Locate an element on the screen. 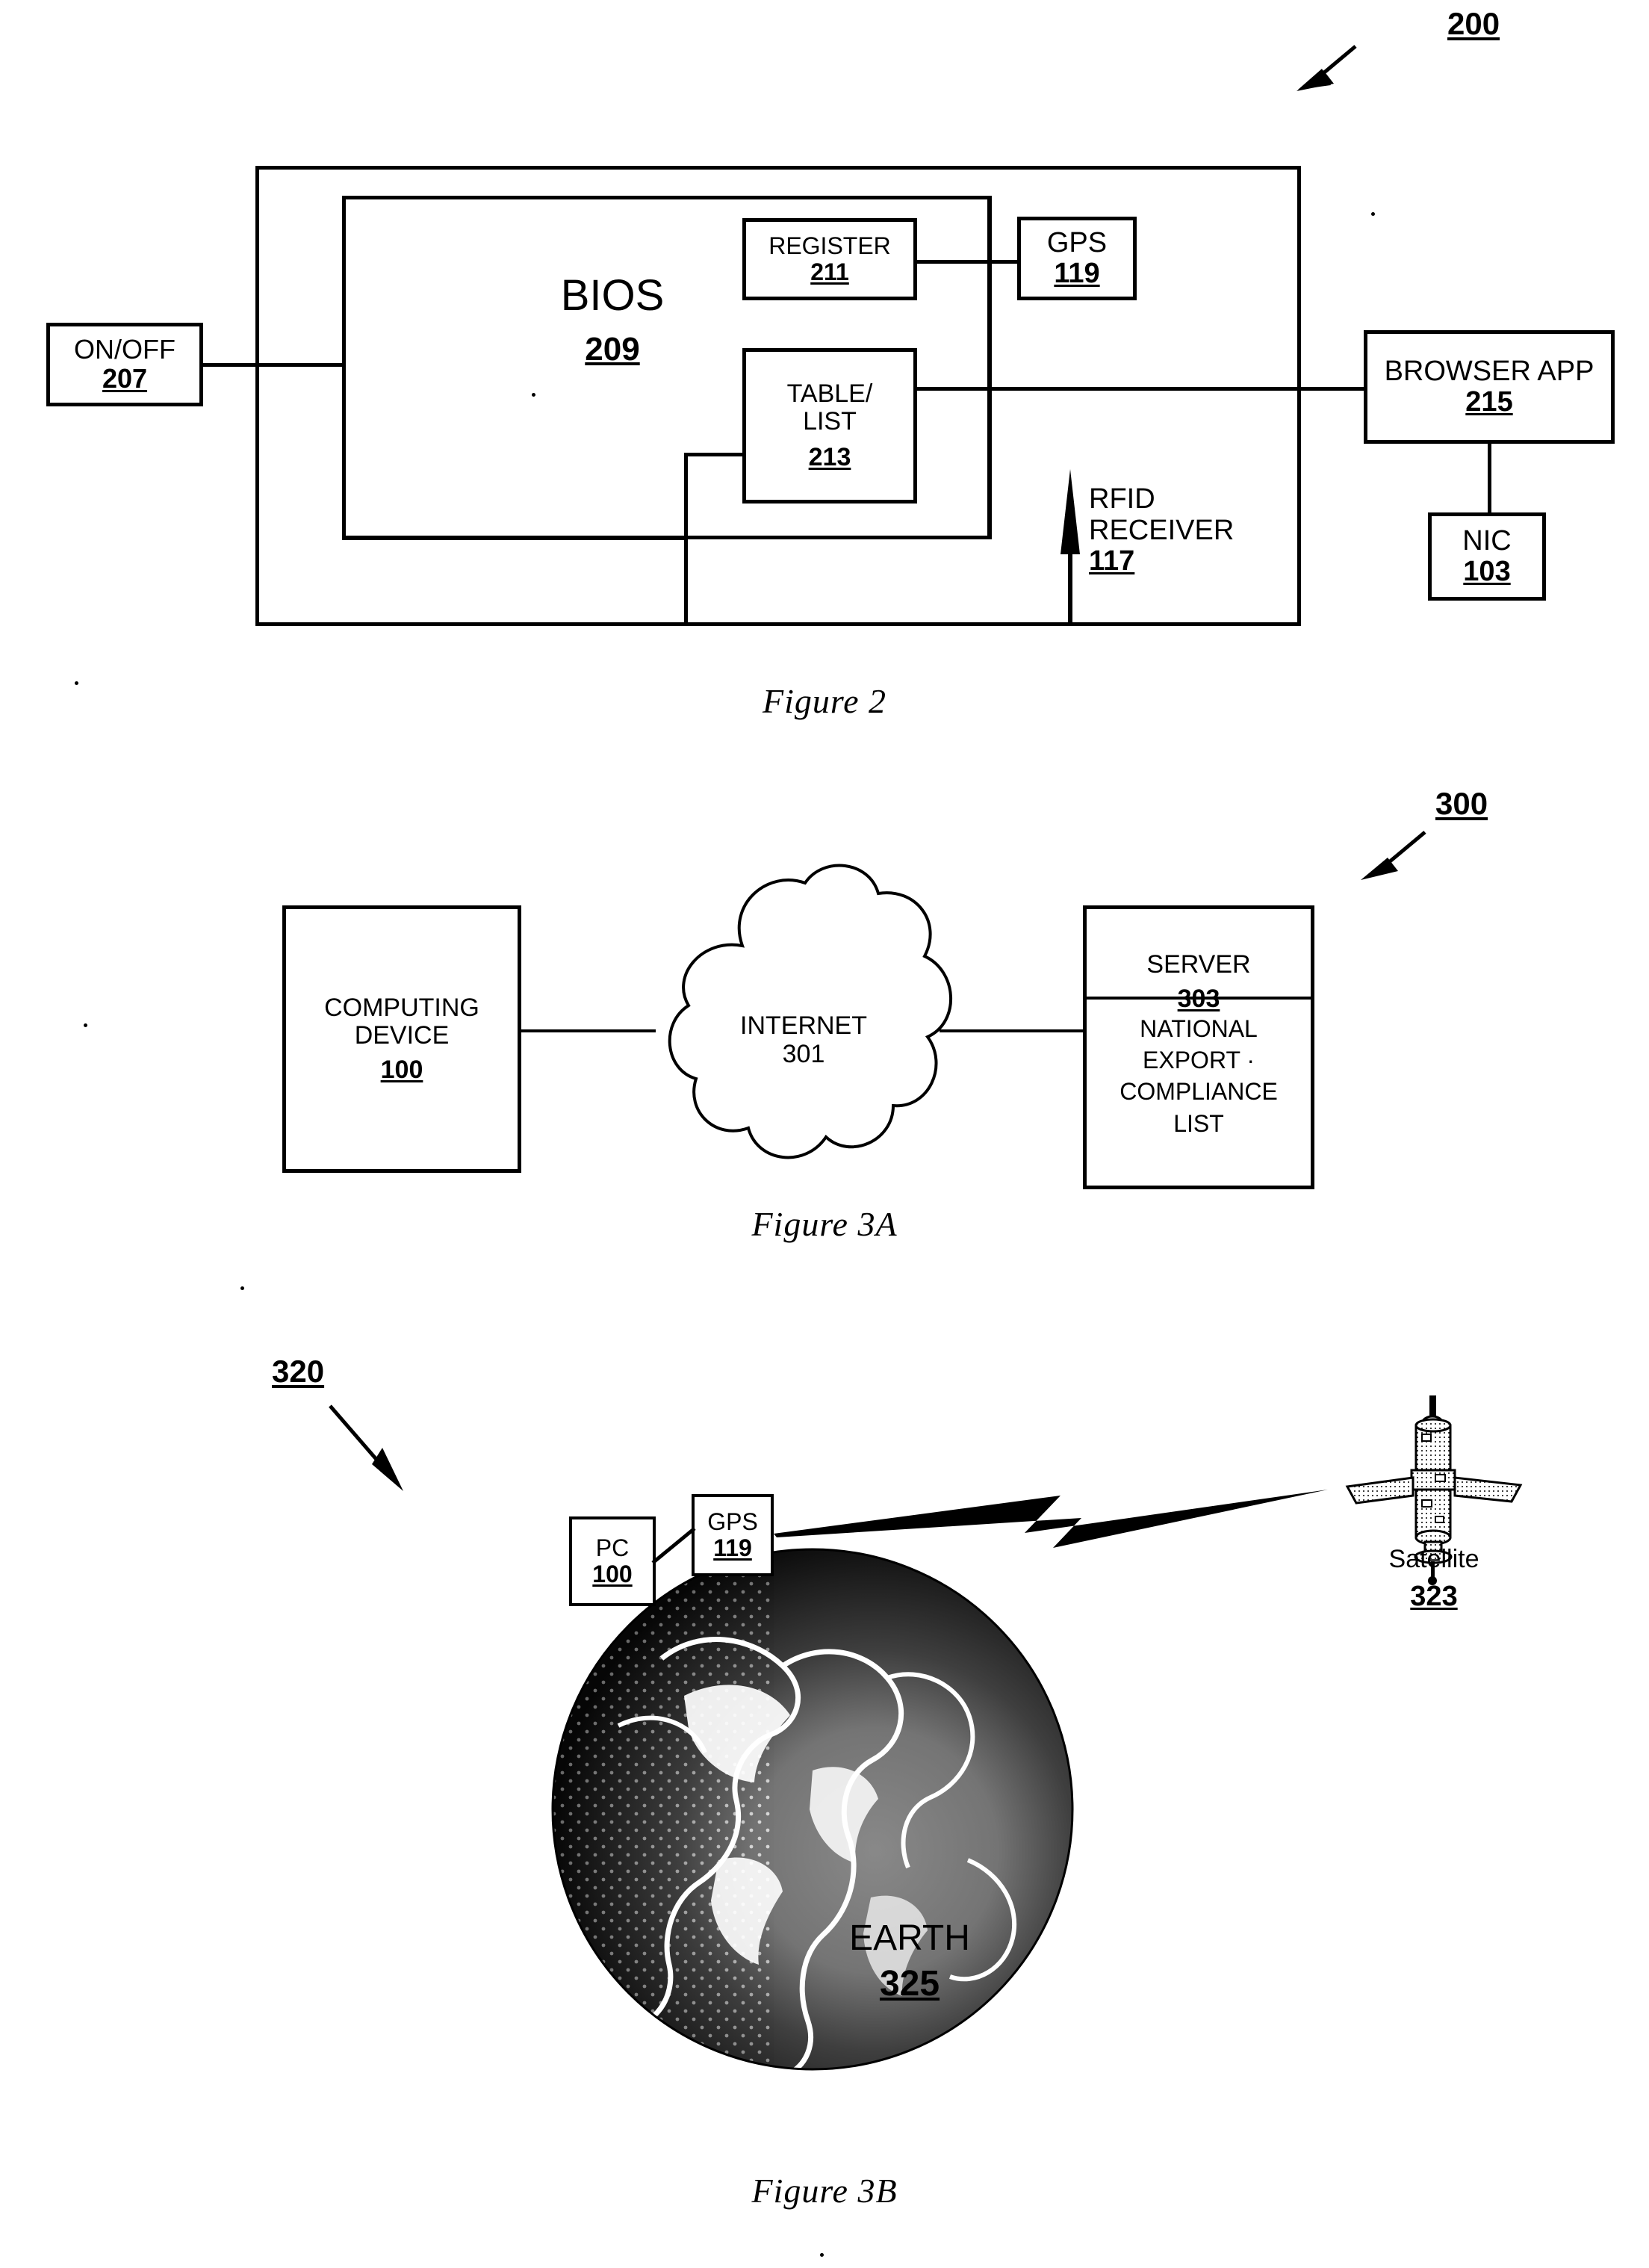 The image size is (1649, 2268). figure-3b-caption: Figure 3B is located at coordinates (824, 2191).